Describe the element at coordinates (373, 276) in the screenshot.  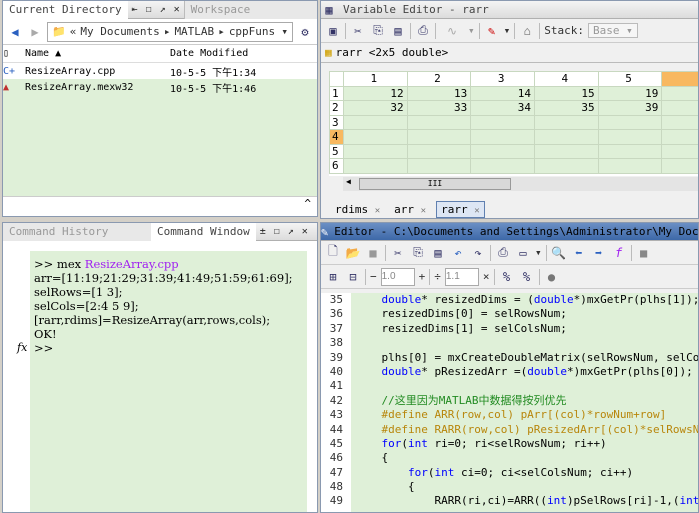
I see `decrement-icon: −` at that location.